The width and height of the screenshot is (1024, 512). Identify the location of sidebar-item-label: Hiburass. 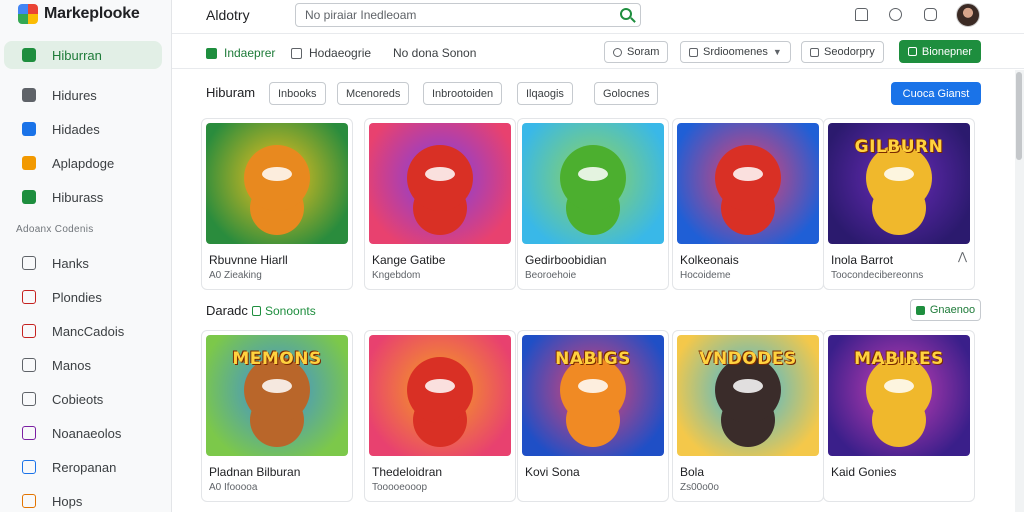
(78, 197).